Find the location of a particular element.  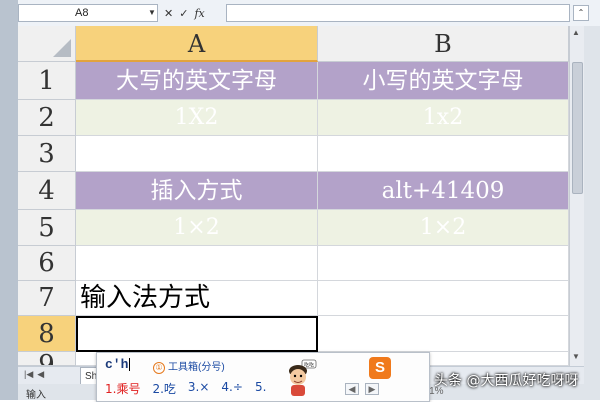

cell-b7 is located at coordinates (443, 298).